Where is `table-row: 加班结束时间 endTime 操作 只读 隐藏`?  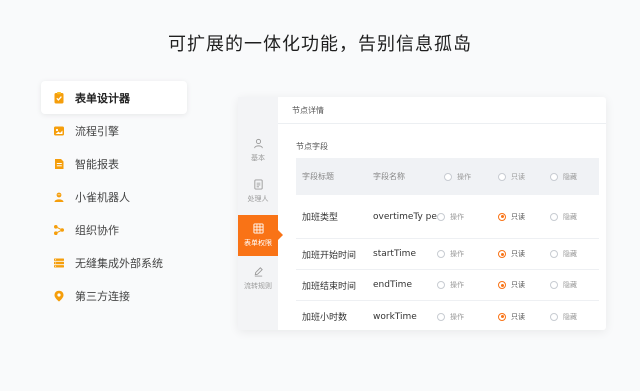 table-row: 加班结束时间 endTime 操作 只读 隐藏 is located at coordinates (447, 285).